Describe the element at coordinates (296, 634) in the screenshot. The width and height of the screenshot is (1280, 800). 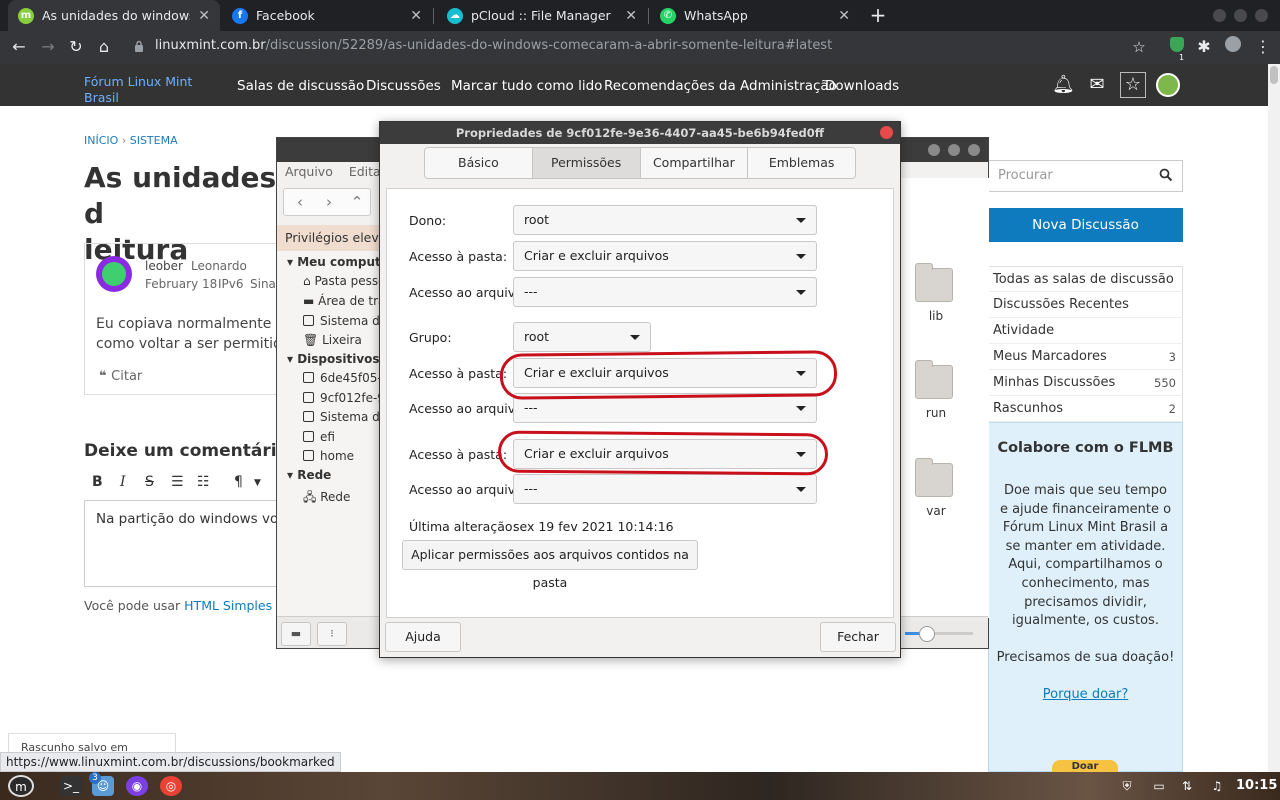
I see `places-toggle-icon: ▬` at that location.